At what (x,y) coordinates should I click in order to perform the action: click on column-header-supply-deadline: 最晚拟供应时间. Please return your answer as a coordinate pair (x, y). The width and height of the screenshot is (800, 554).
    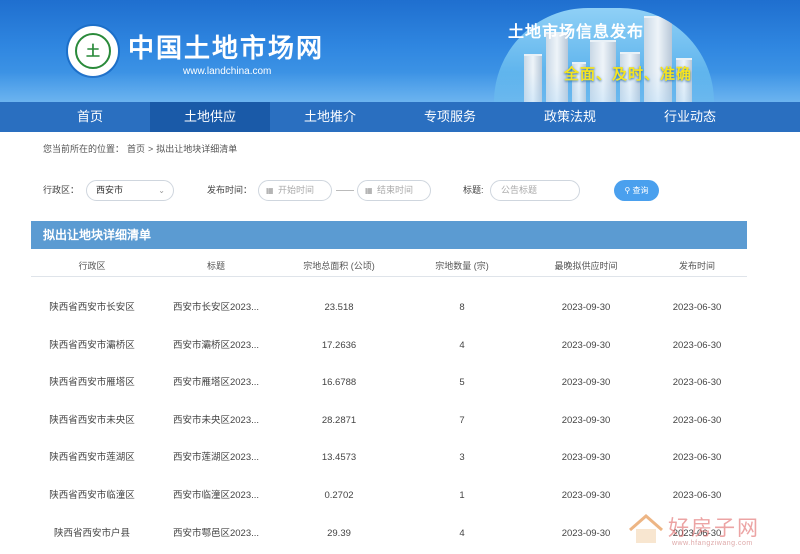
    Looking at the image, I should click on (586, 266).